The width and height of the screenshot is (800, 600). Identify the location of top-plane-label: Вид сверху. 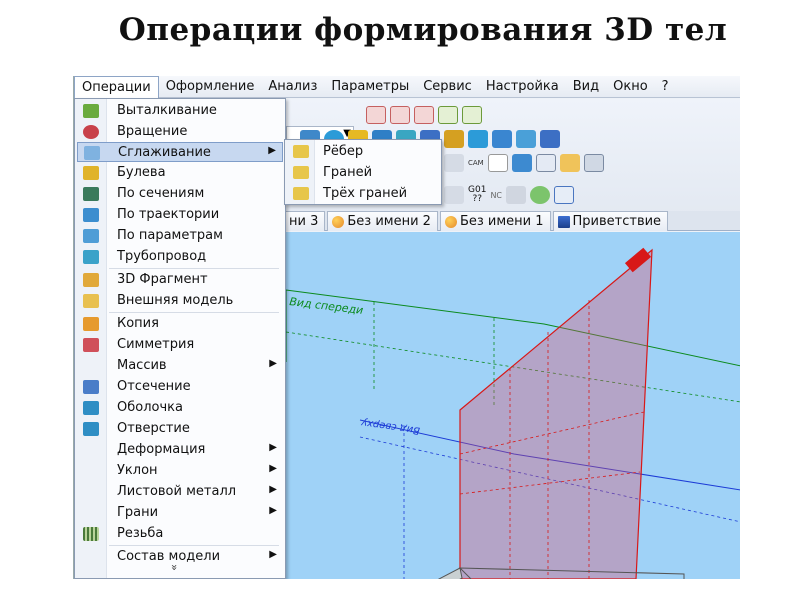
(389, 426).